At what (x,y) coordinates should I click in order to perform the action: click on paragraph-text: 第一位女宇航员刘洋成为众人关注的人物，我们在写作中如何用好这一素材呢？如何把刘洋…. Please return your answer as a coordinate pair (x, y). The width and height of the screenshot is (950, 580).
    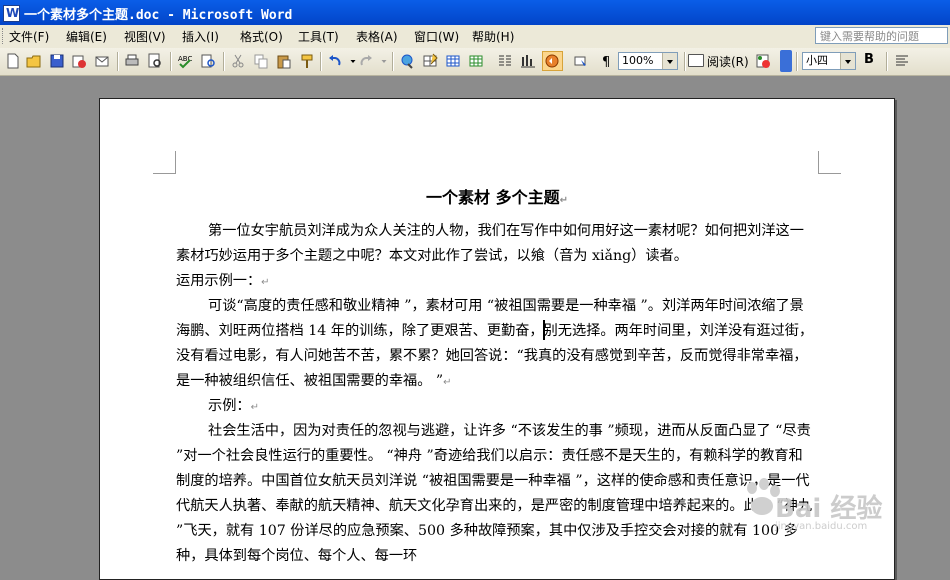
    Looking at the image, I should click on (490, 243).